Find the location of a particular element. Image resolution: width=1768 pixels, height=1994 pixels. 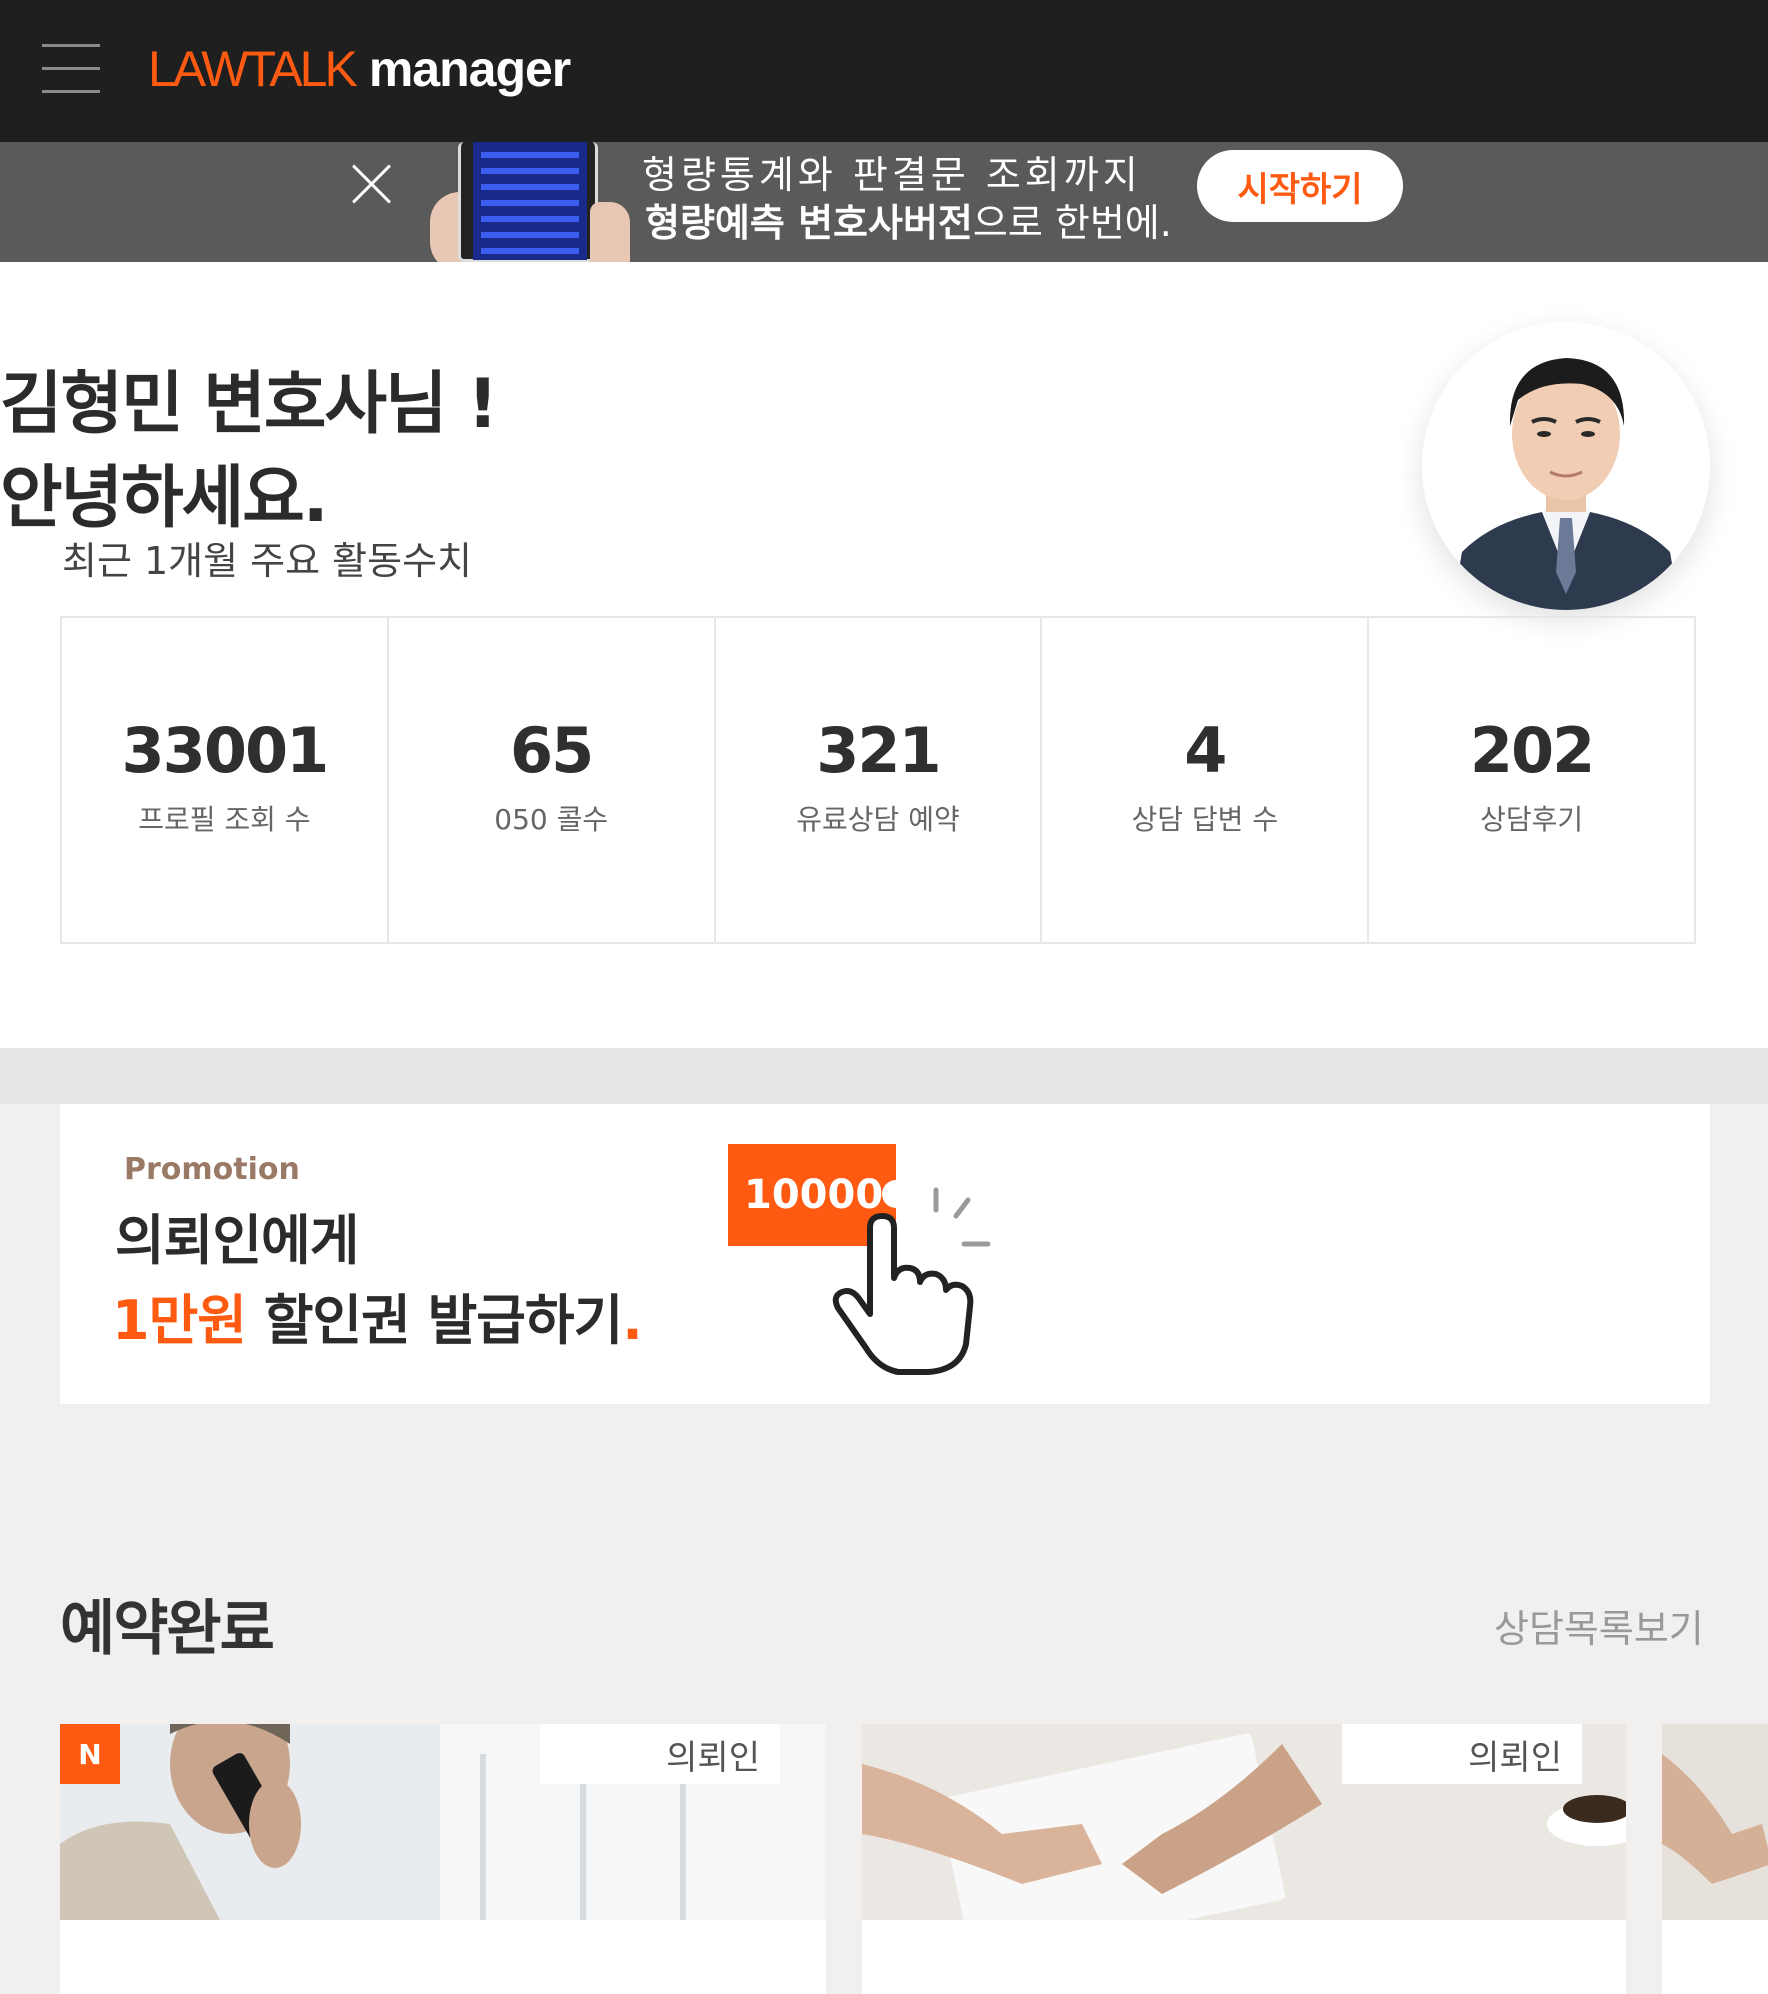

app-logo: LAWTALK manager is located at coordinates (359, 70).